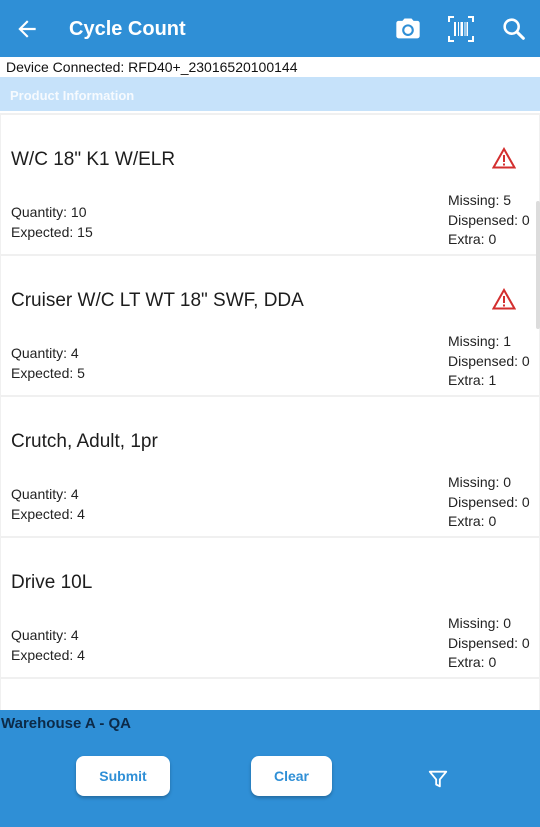 Image resolution: width=540 pixels, height=827 pixels. Describe the element at coordinates (538, 265) in the screenshot. I see `scrollbar-thumb` at that location.